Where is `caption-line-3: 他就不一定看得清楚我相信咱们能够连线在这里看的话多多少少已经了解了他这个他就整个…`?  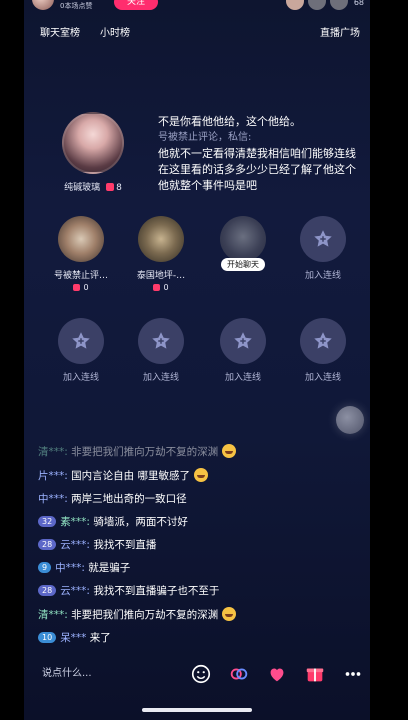
caption-line-3: 他就不一定看得清楚我相信咱们能够连线在这里看的话多多少少已经了解了他这个他就整个… is located at coordinates (257, 169).